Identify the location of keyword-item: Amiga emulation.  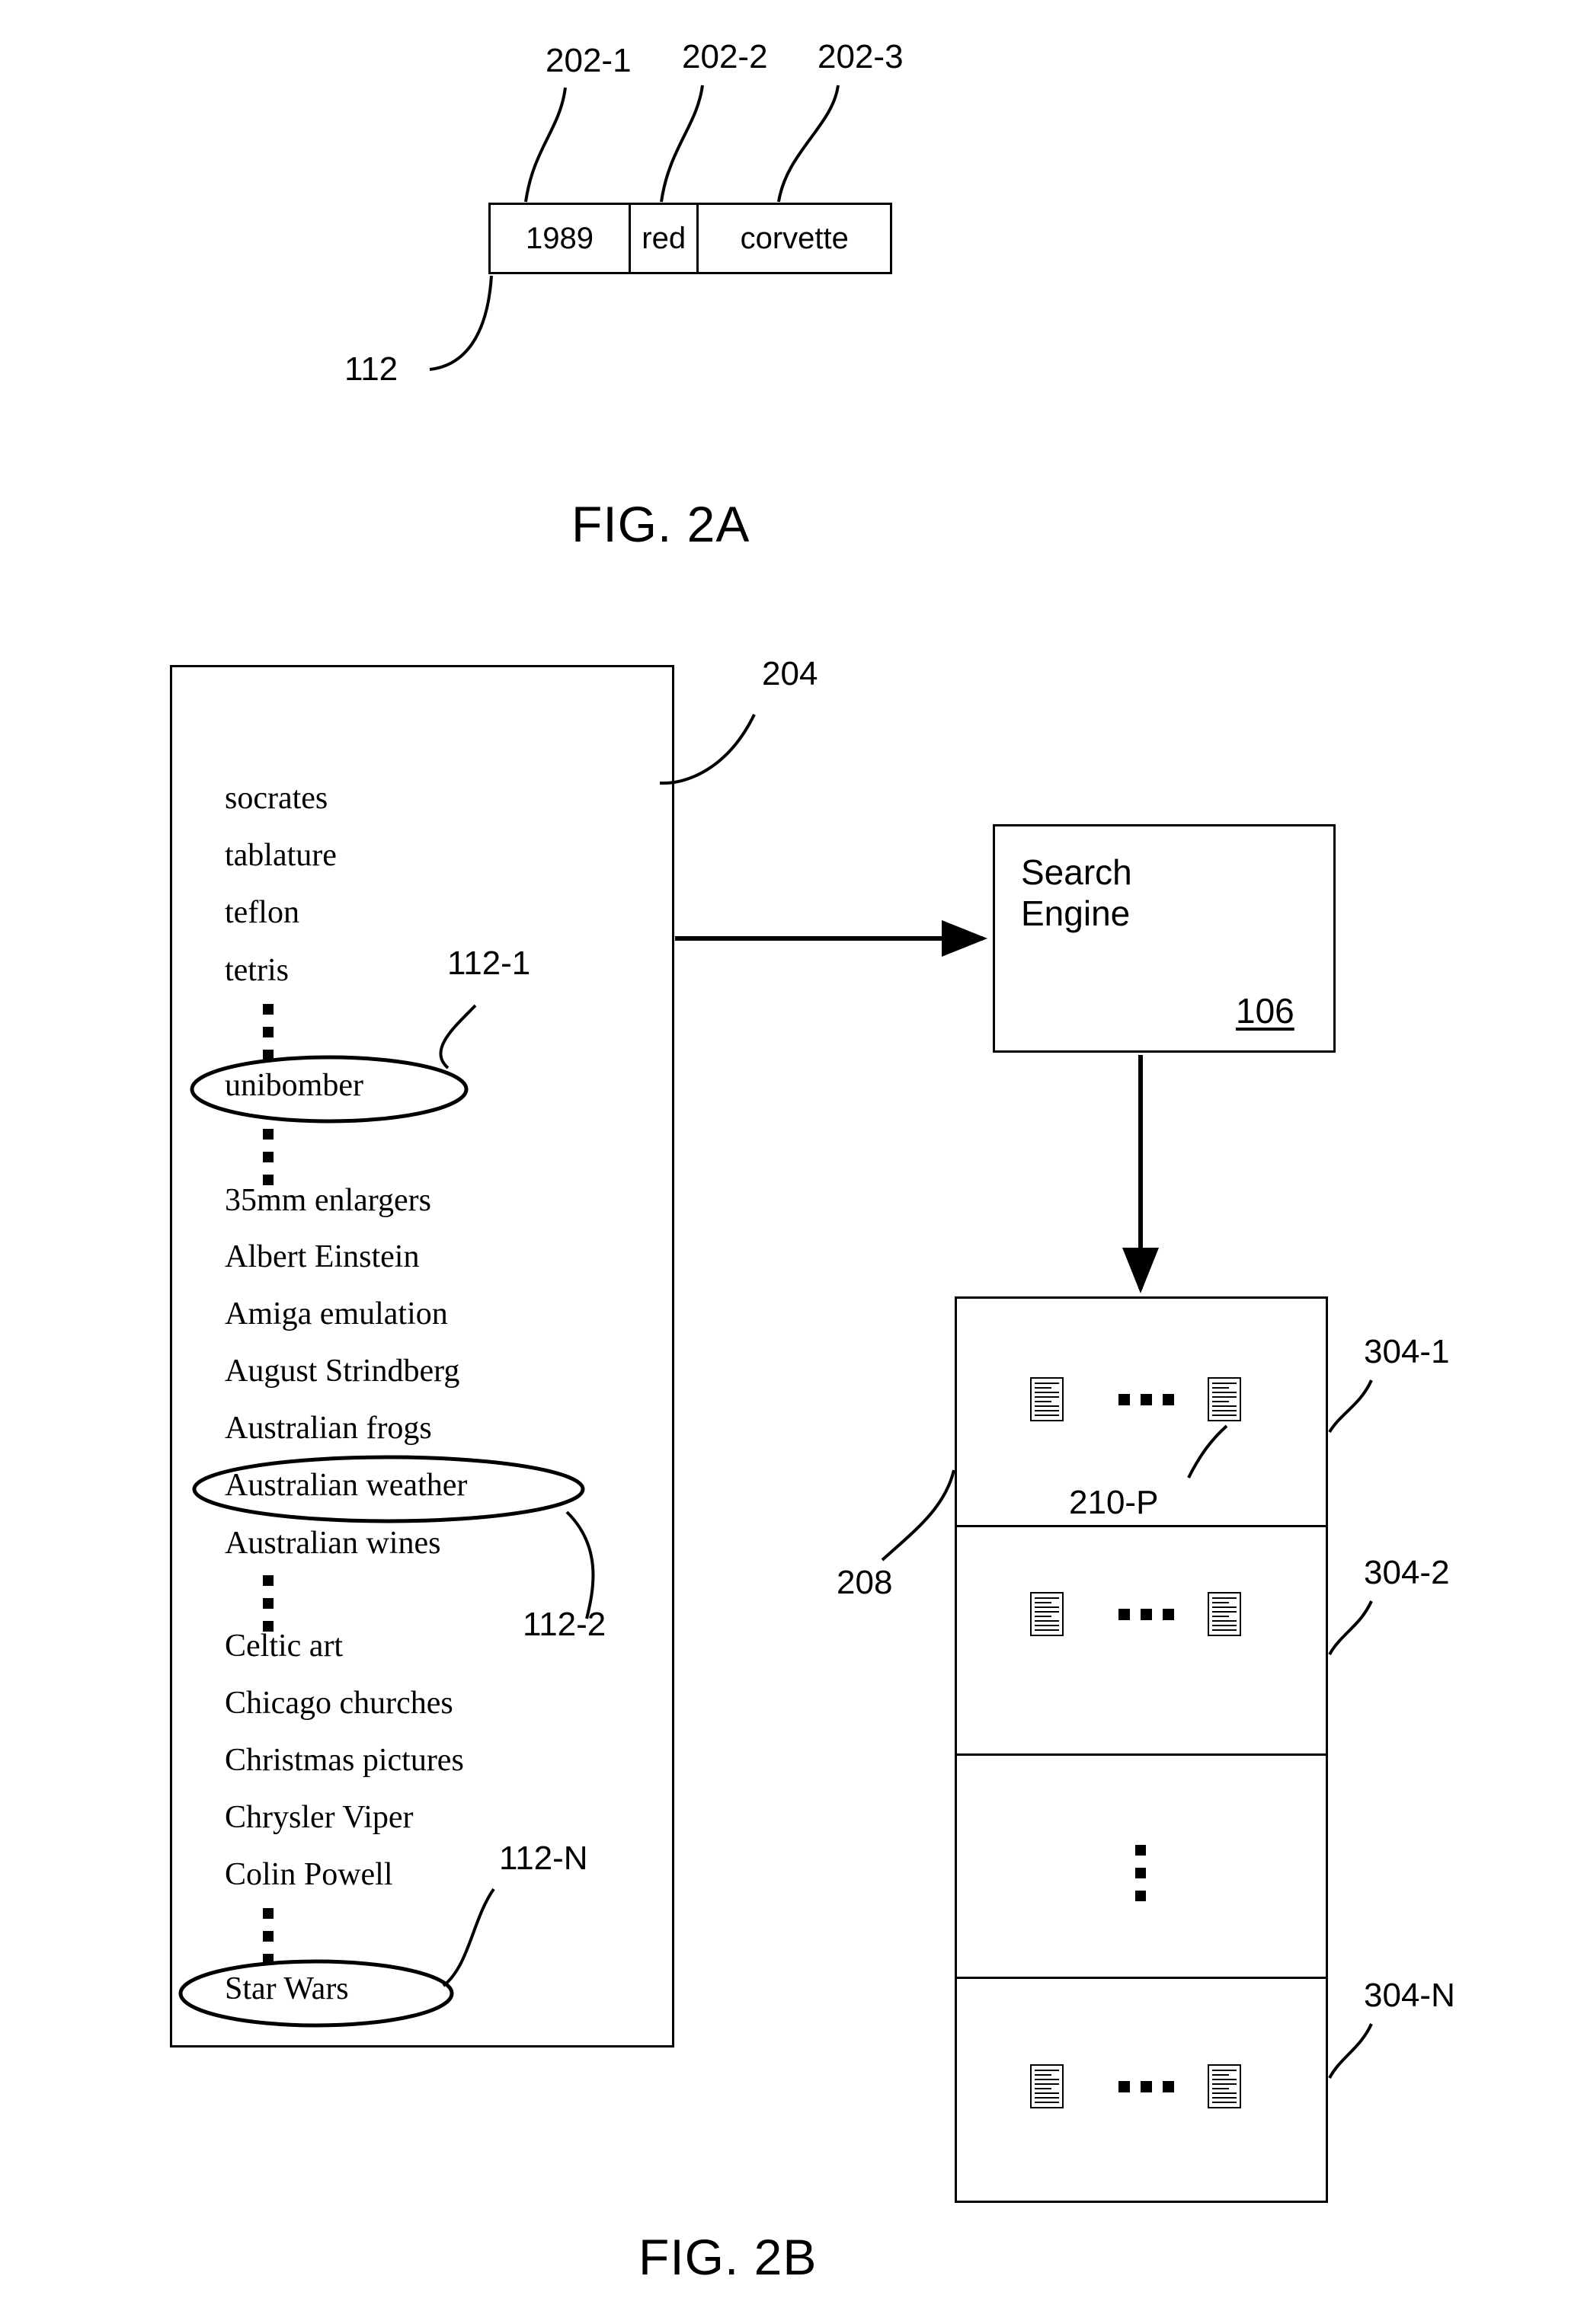
(336, 1313).